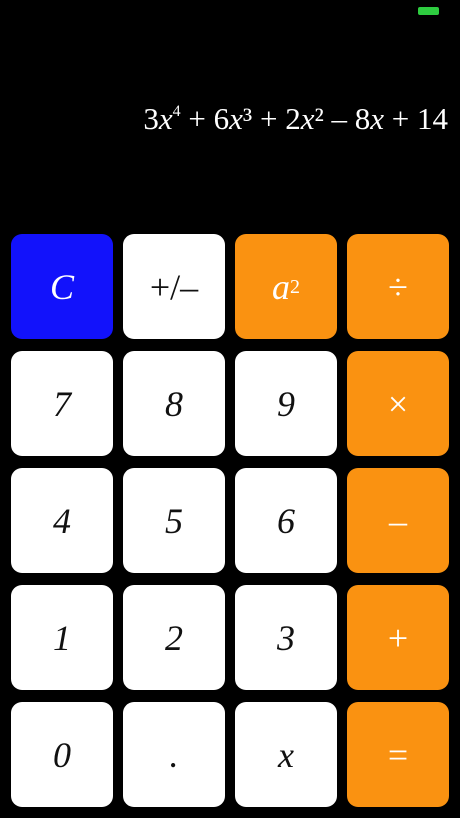 Image resolution: width=460 pixels, height=818 pixels. I want to click on digit-0-button: 0, so click(62, 754).